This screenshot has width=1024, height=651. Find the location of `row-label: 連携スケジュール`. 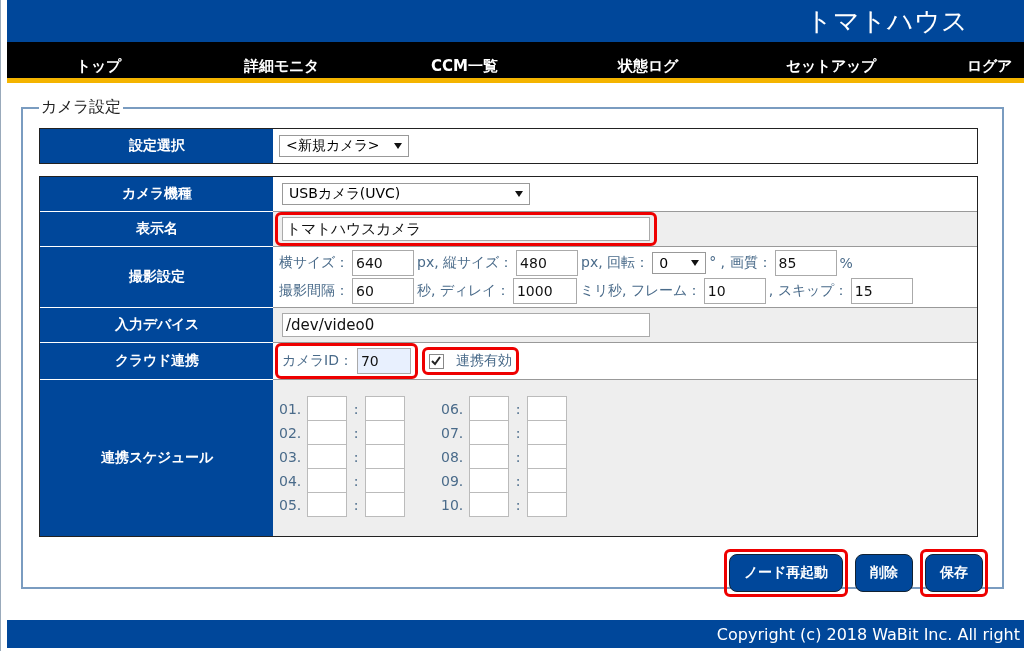

row-label: 連携スケジュール is located at coordinates (156, 457).